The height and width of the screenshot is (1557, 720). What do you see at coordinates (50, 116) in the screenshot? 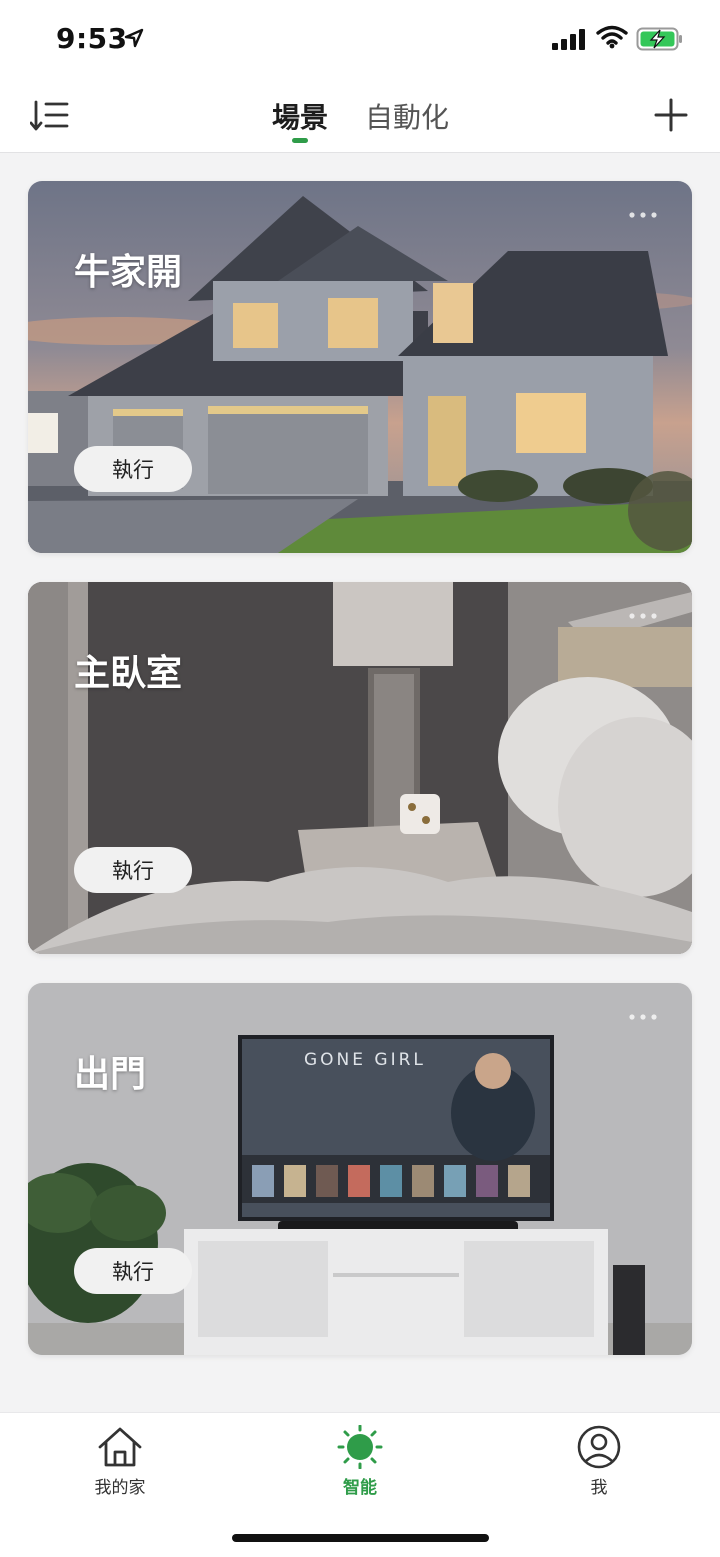
I see `sort-list-icon` at bounding box center [50, 116].